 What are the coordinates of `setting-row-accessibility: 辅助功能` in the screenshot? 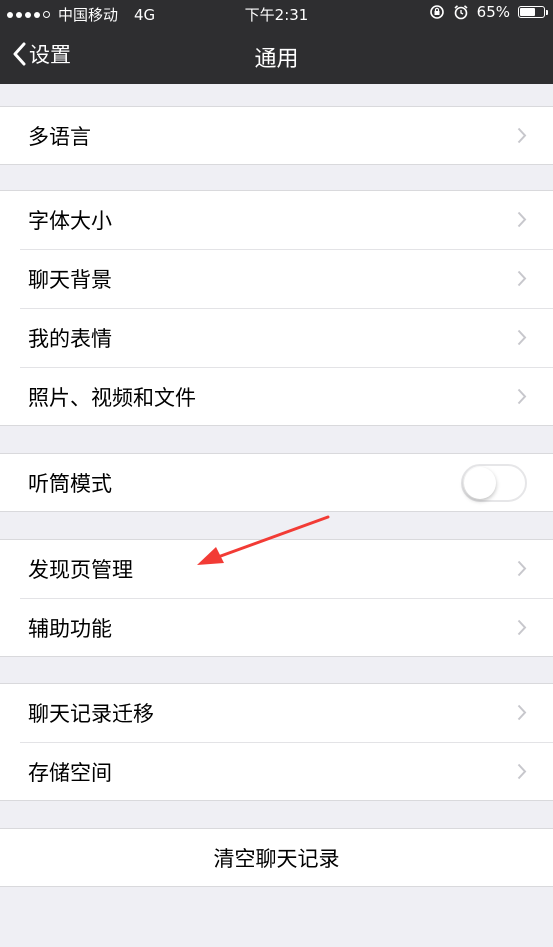 It's located at (276, 627).